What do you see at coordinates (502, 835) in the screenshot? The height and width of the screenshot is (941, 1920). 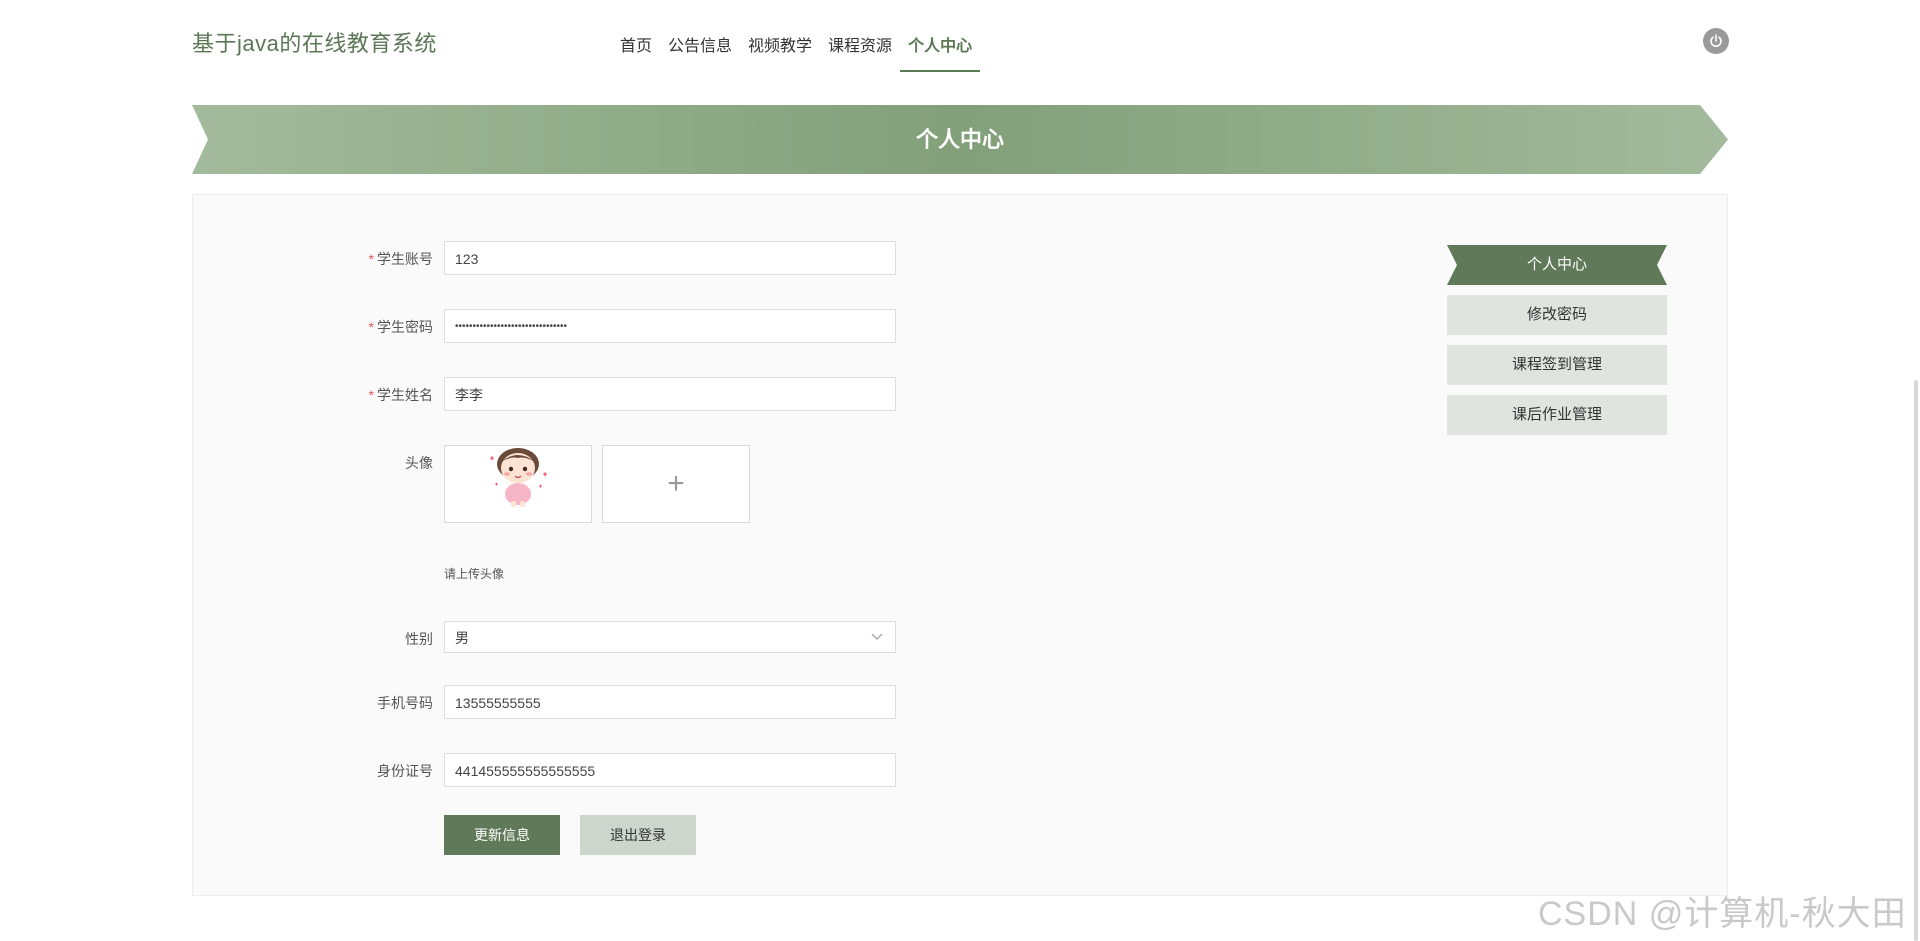 I see `update-info-button: 更新信息` at bounding box center [502, 835].